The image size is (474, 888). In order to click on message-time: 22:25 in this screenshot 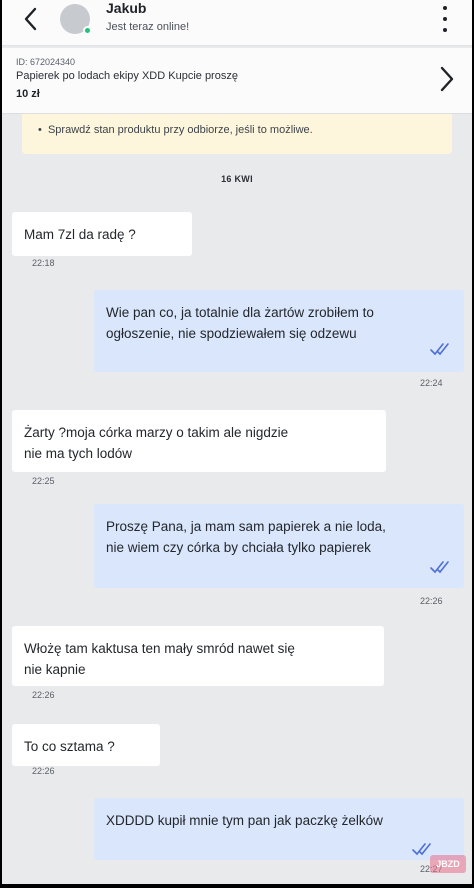, I will do `click(43, 481)`.